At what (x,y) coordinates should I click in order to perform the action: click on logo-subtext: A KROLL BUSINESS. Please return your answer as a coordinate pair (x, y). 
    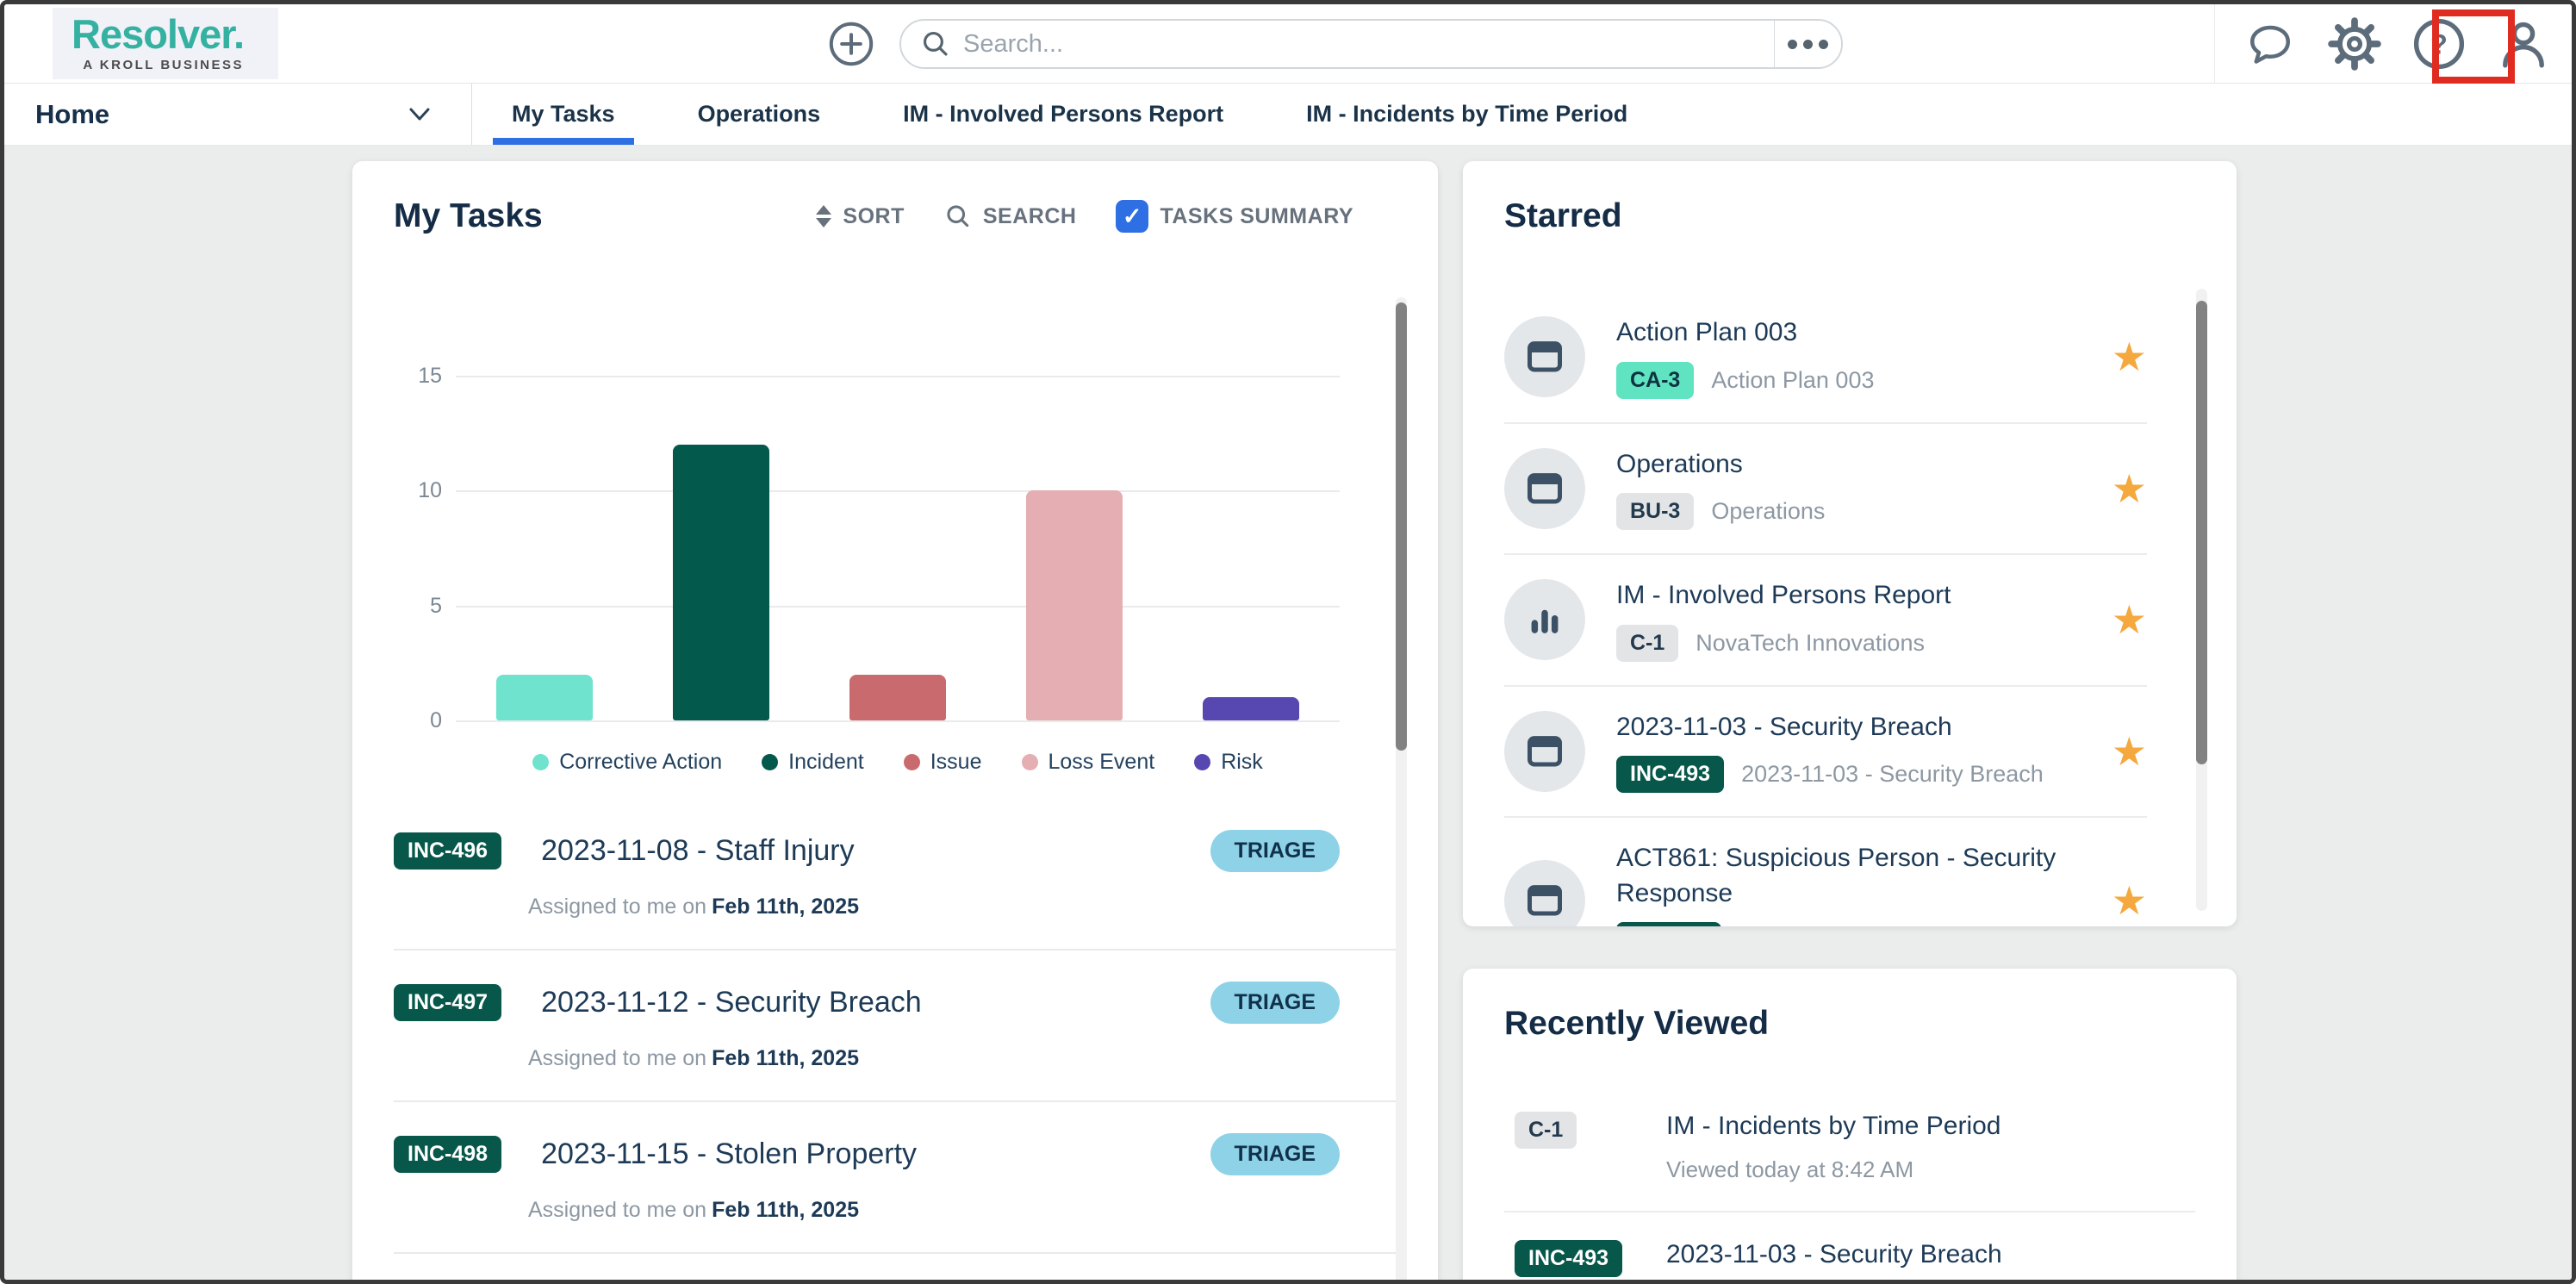
    Looking at the image, I should click on (164, 65).